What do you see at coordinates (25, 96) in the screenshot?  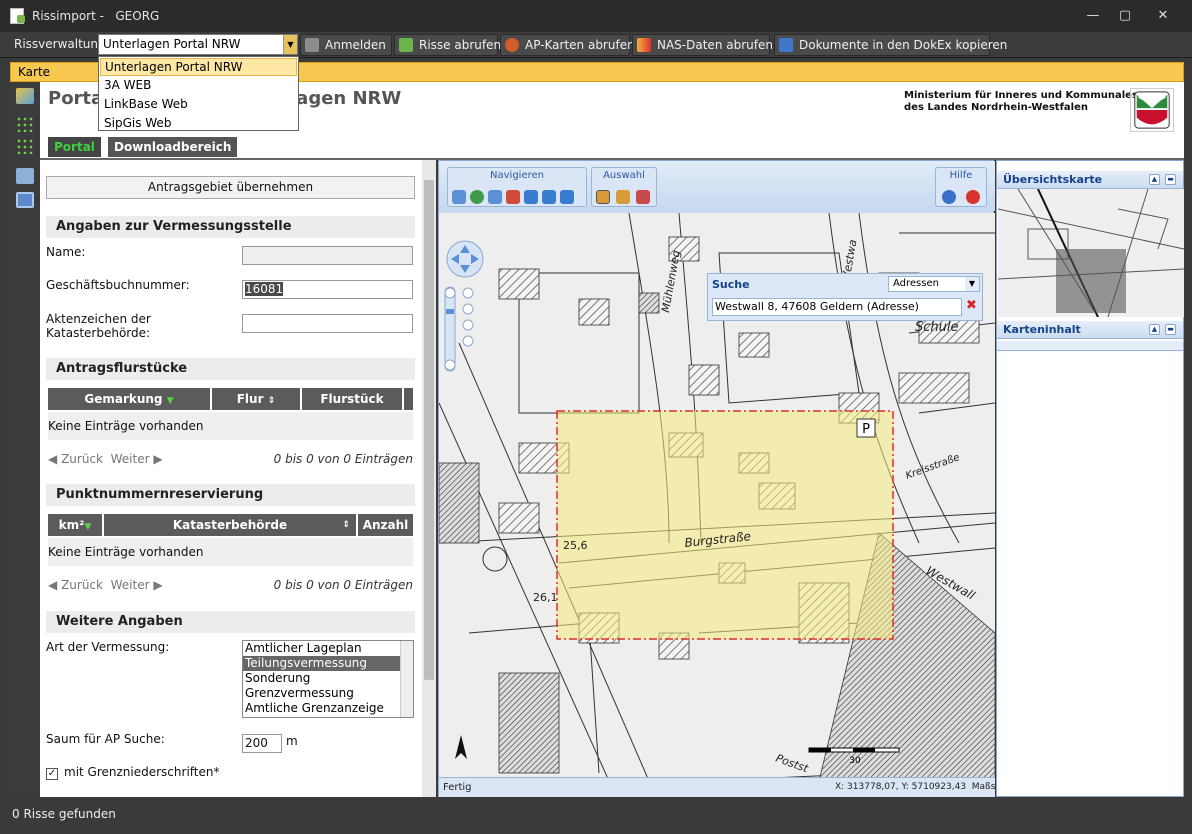 I see `map-layers-icon` at bounding box center [25, 96].